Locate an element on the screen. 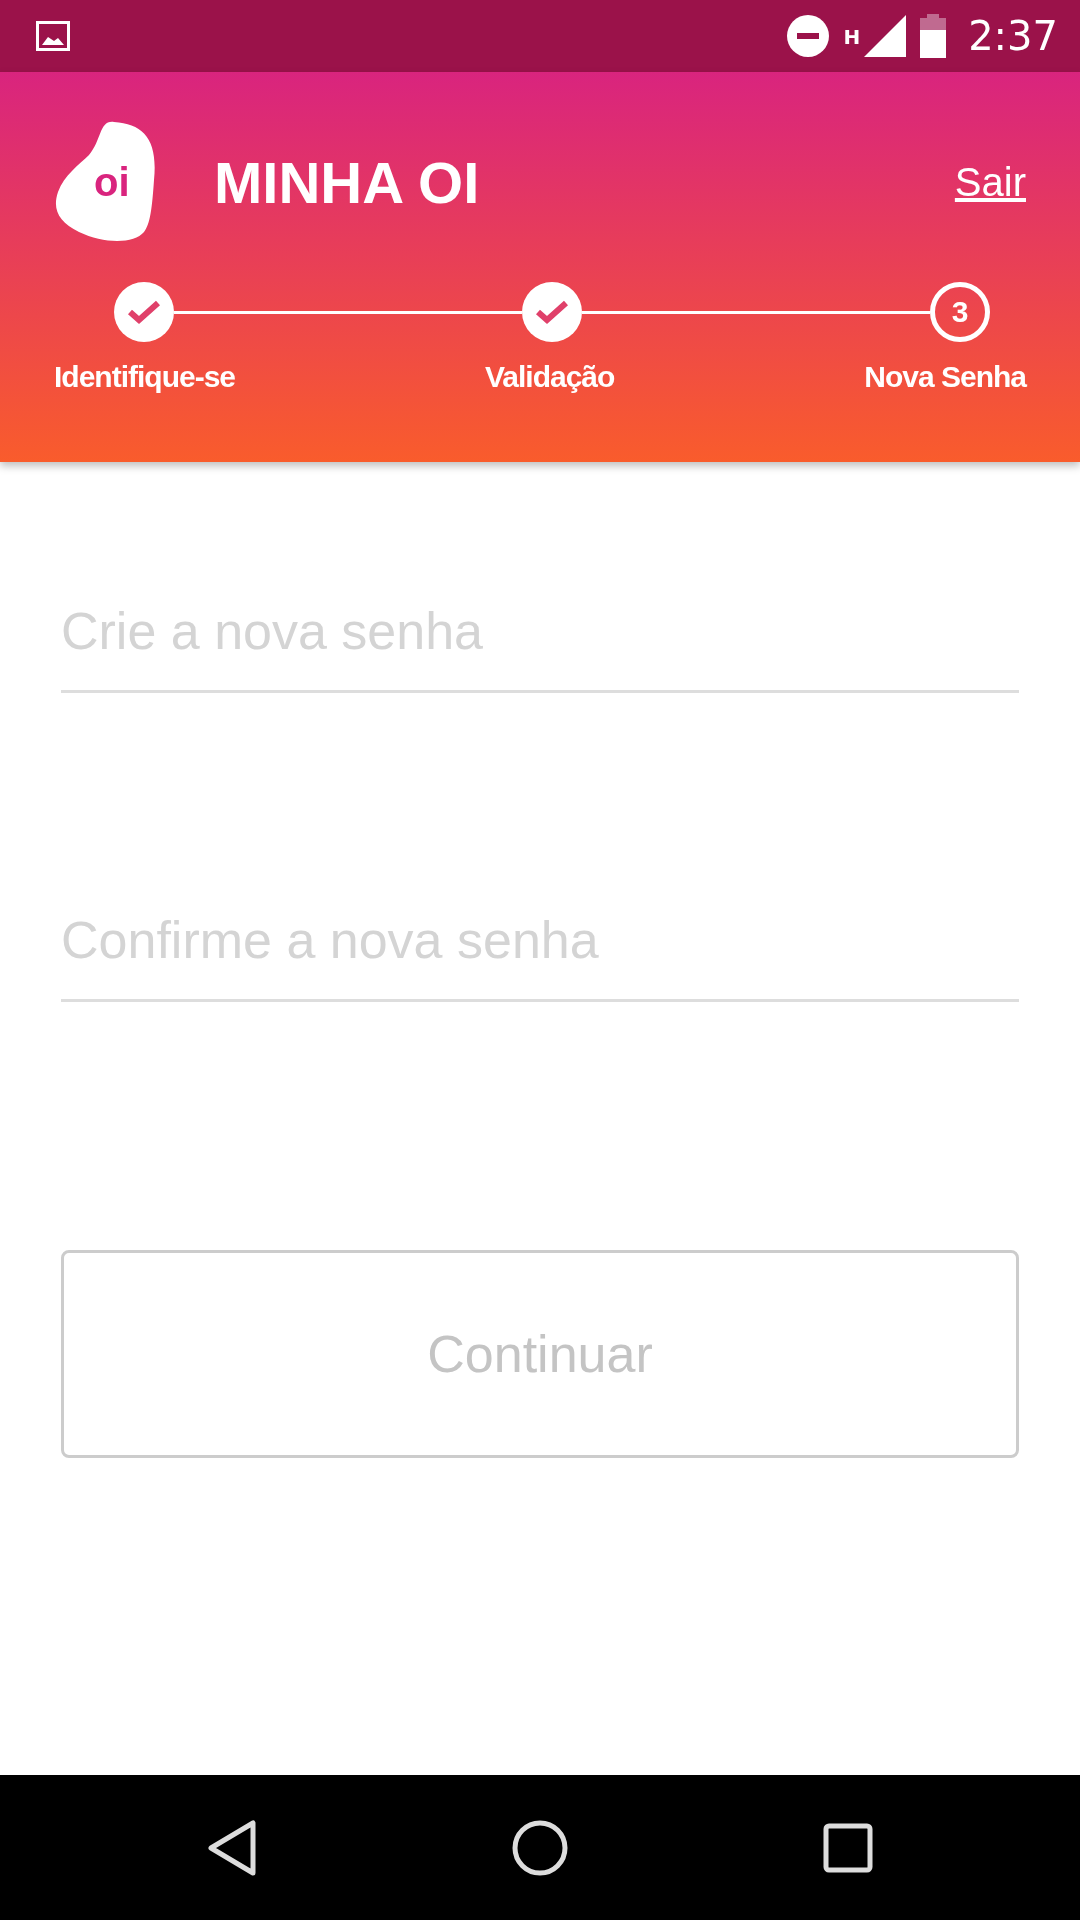  logout-link: Sair is located at coordinates (990, 182).